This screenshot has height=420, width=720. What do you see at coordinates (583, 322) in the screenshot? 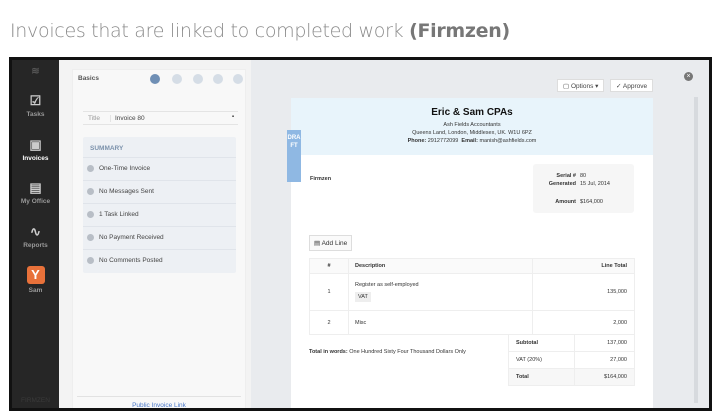
I see `line-total: 2,000` at bounding box center [583, 322].